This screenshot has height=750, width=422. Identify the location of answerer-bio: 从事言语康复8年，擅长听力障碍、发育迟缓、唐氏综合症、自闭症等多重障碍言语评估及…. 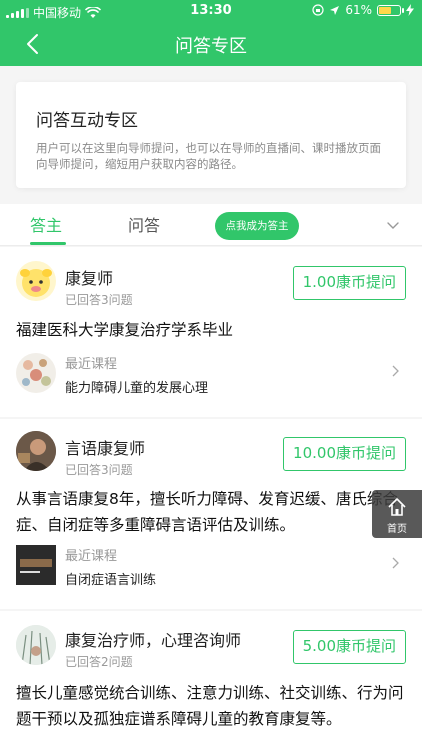
(207, 512).